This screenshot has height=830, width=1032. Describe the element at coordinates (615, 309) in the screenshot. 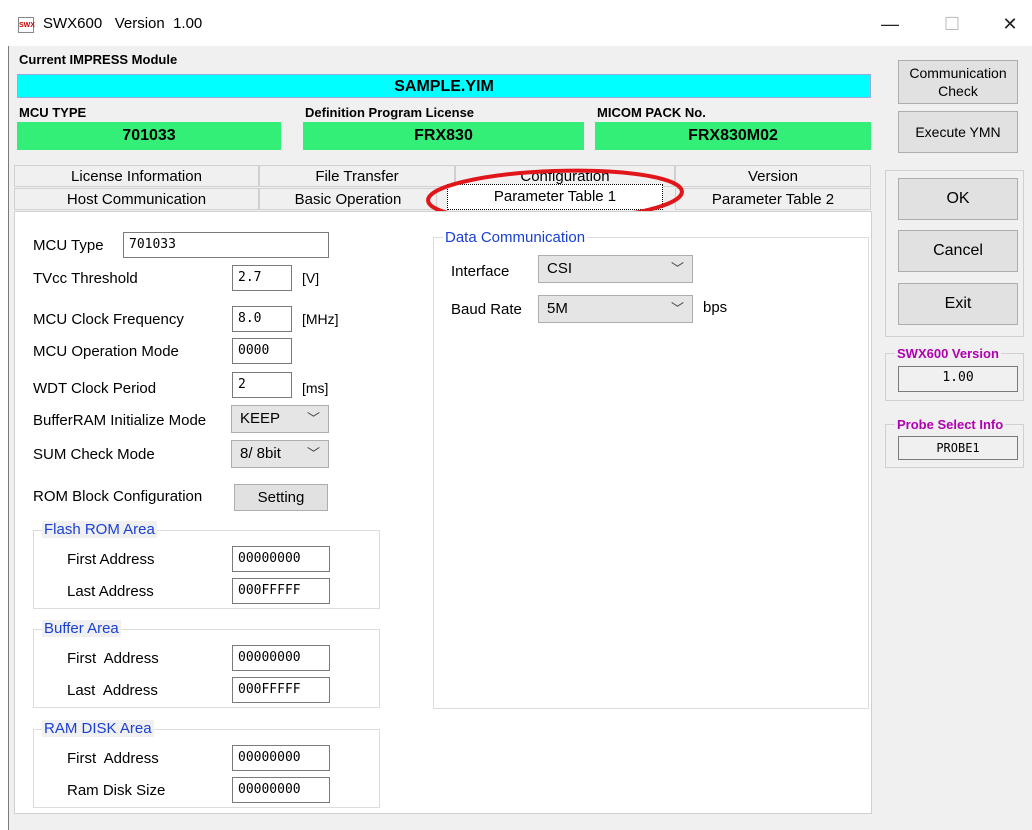

I see `baud-rate-select: 5M ﹀` at that location.